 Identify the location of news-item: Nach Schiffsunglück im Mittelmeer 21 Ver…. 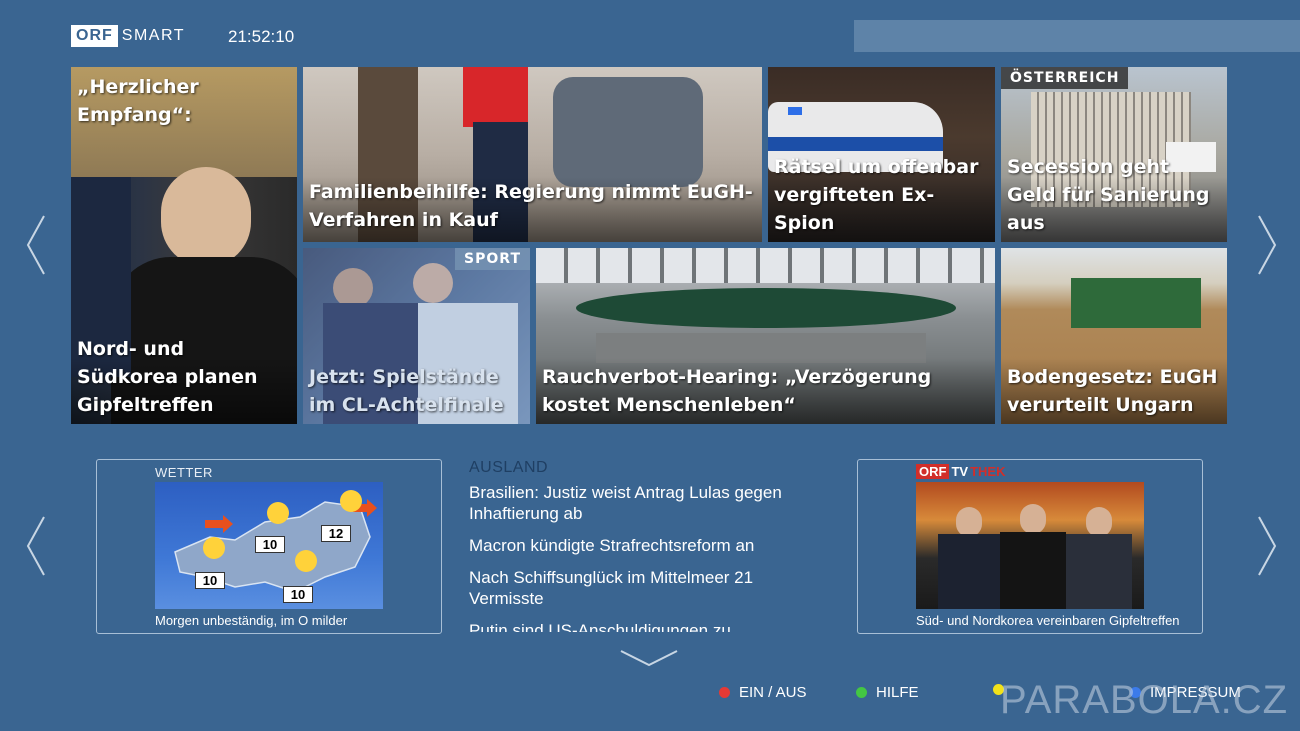
(649, 588).